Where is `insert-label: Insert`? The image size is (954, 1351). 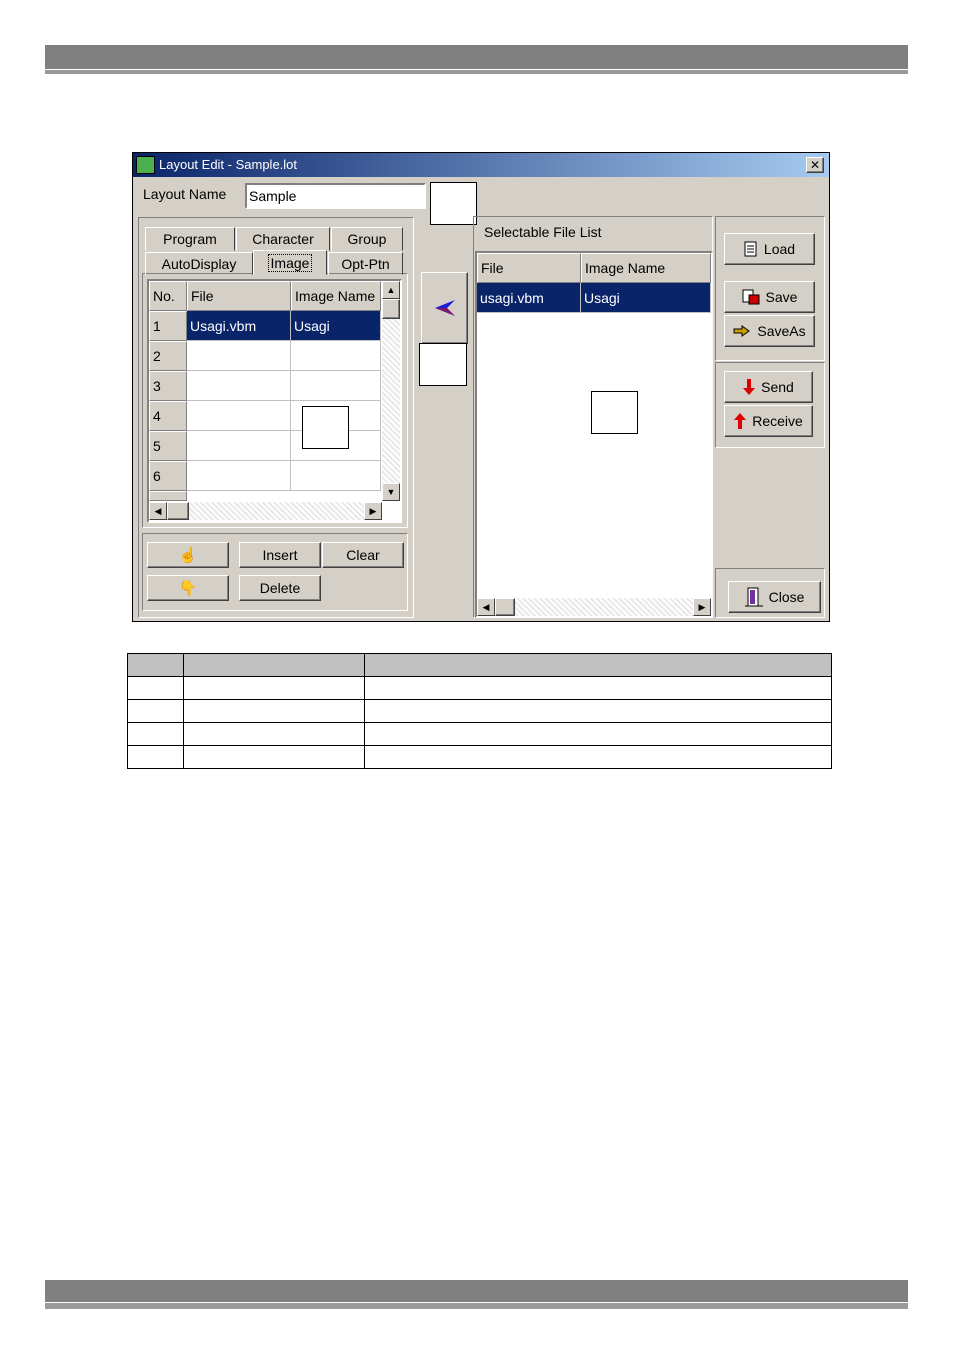
insert-label: Insert is located at coordinates (280, 555).